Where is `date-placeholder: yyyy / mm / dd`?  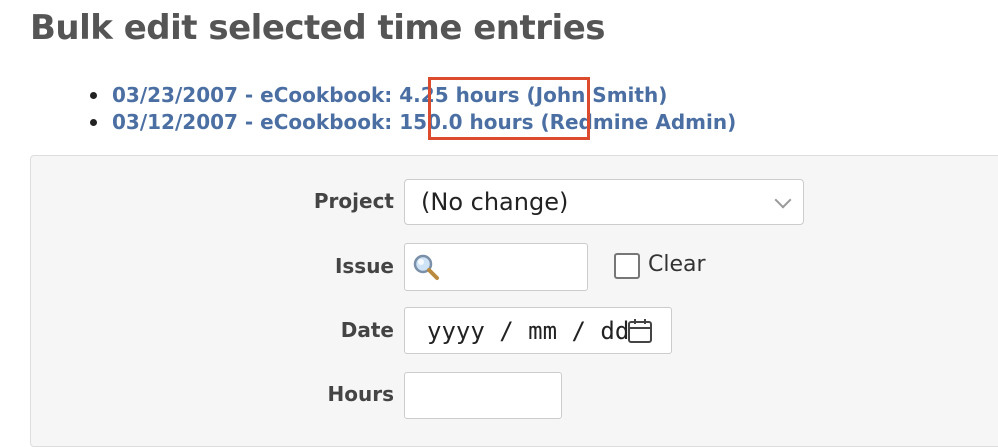
date-placeholder: yyyy / mm / dd is located at coordinates (528, 331).